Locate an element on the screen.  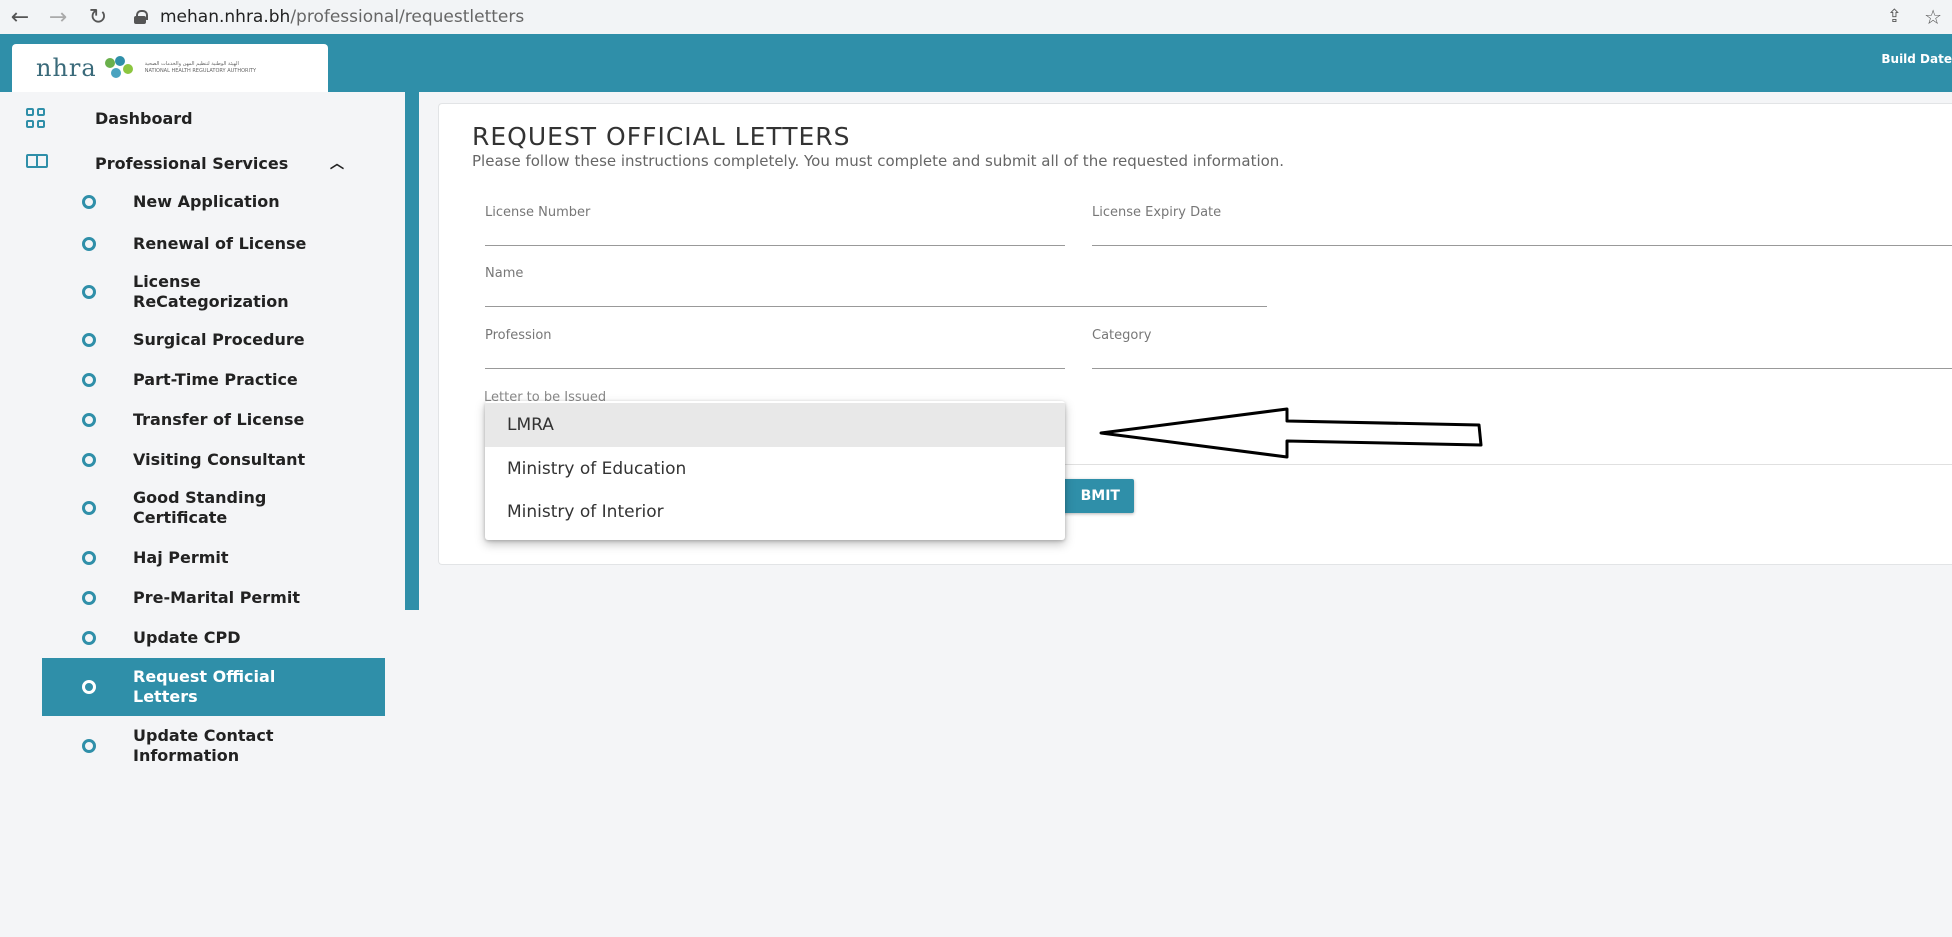
sidebar-item-new-application: New Application is located at coordinates (195, 202).